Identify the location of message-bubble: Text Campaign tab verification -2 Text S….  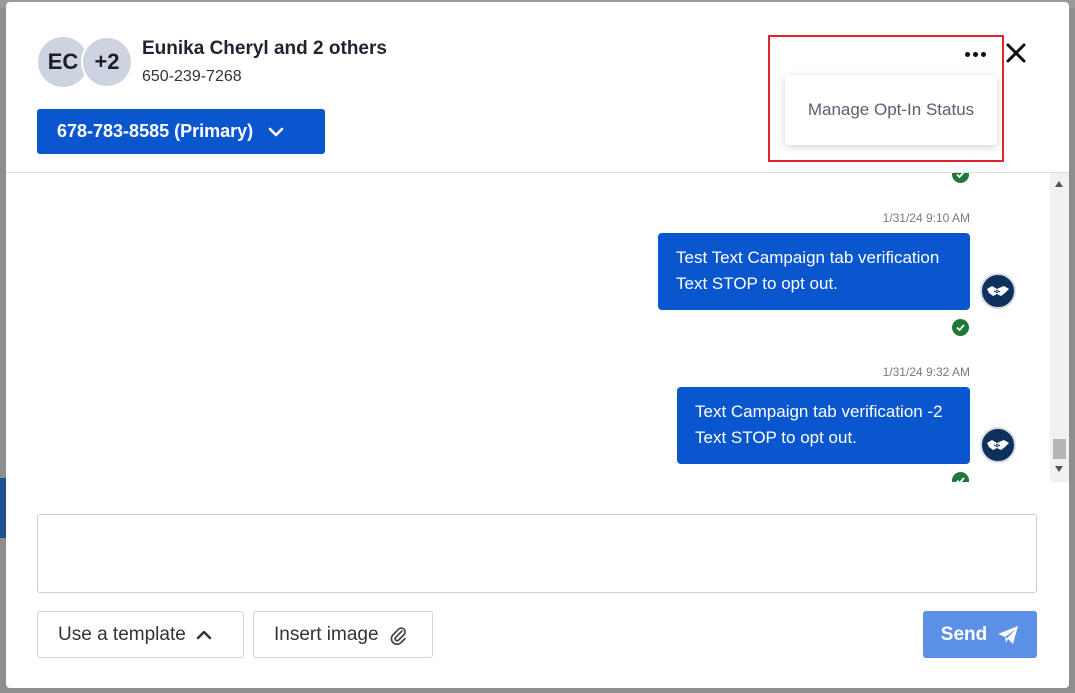
(823, 425).